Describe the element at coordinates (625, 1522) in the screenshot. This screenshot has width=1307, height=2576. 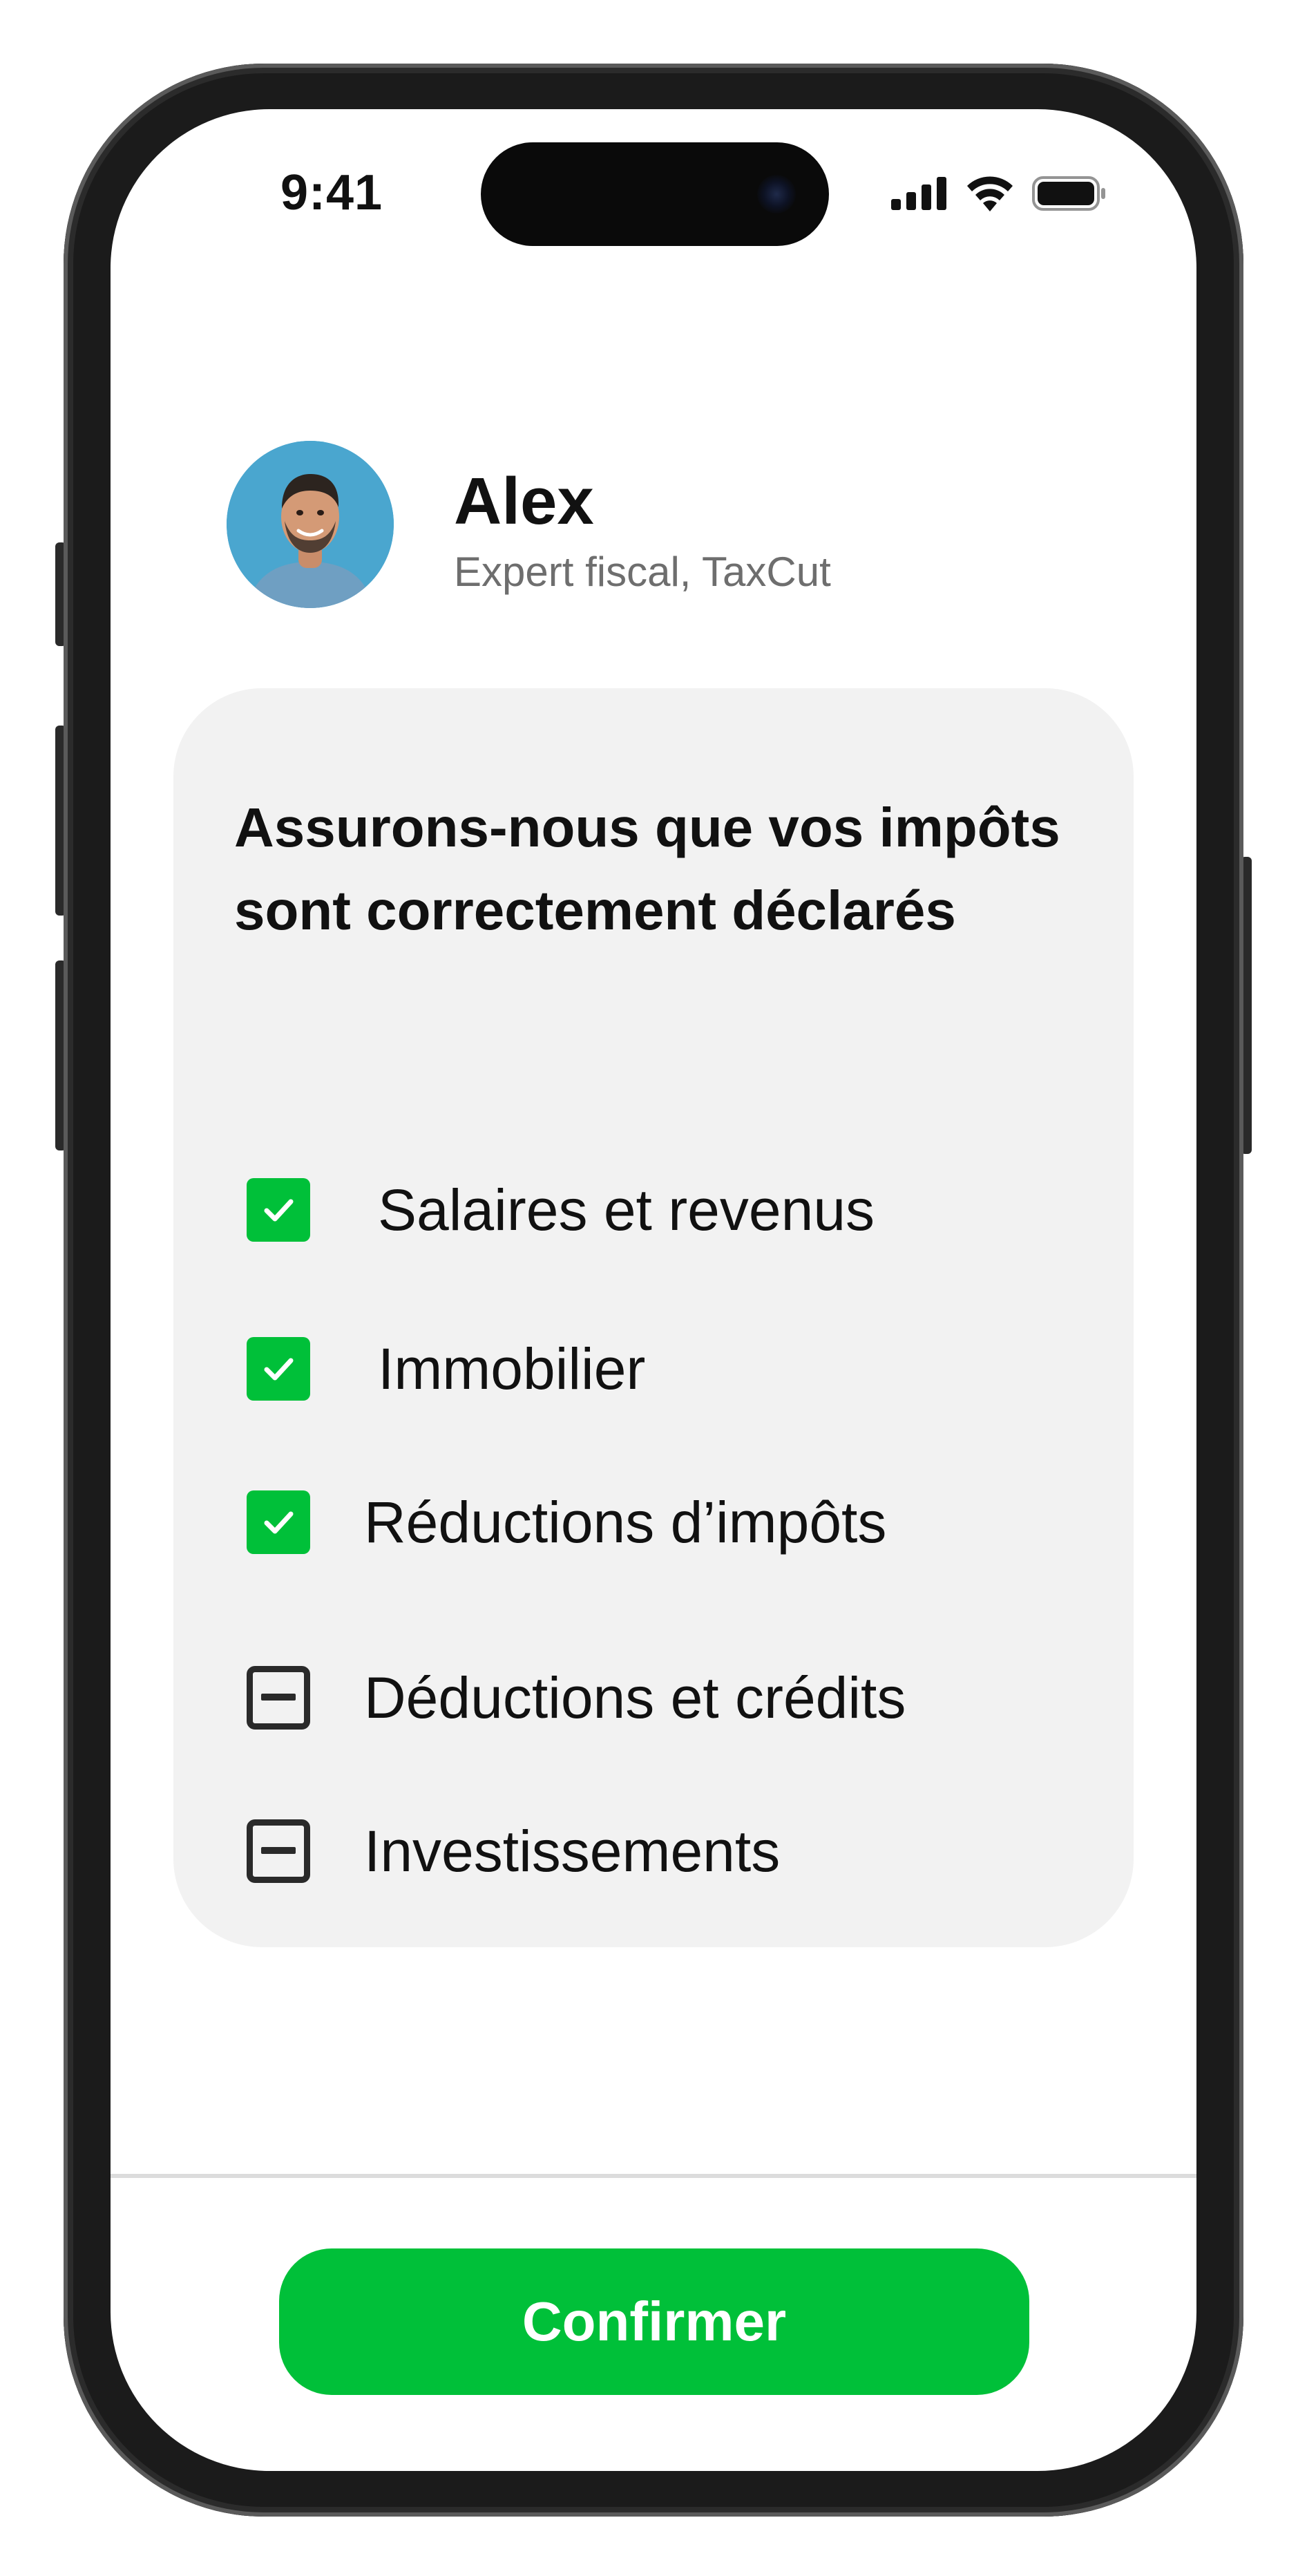
I see `checklist-item-label: Réductions d’impôts` at that location.